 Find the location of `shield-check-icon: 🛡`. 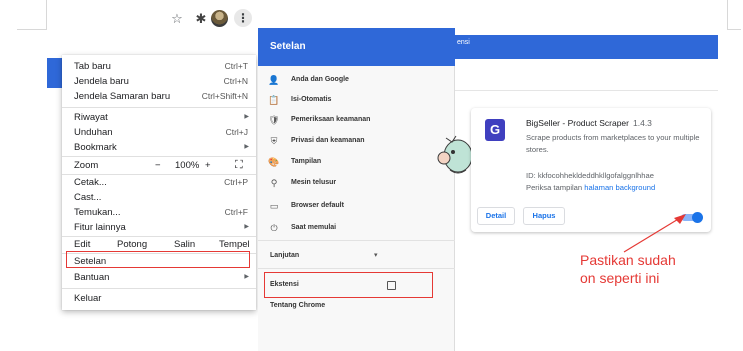

shield-check-icon: 🛡 is located at coordinates (274, 120).